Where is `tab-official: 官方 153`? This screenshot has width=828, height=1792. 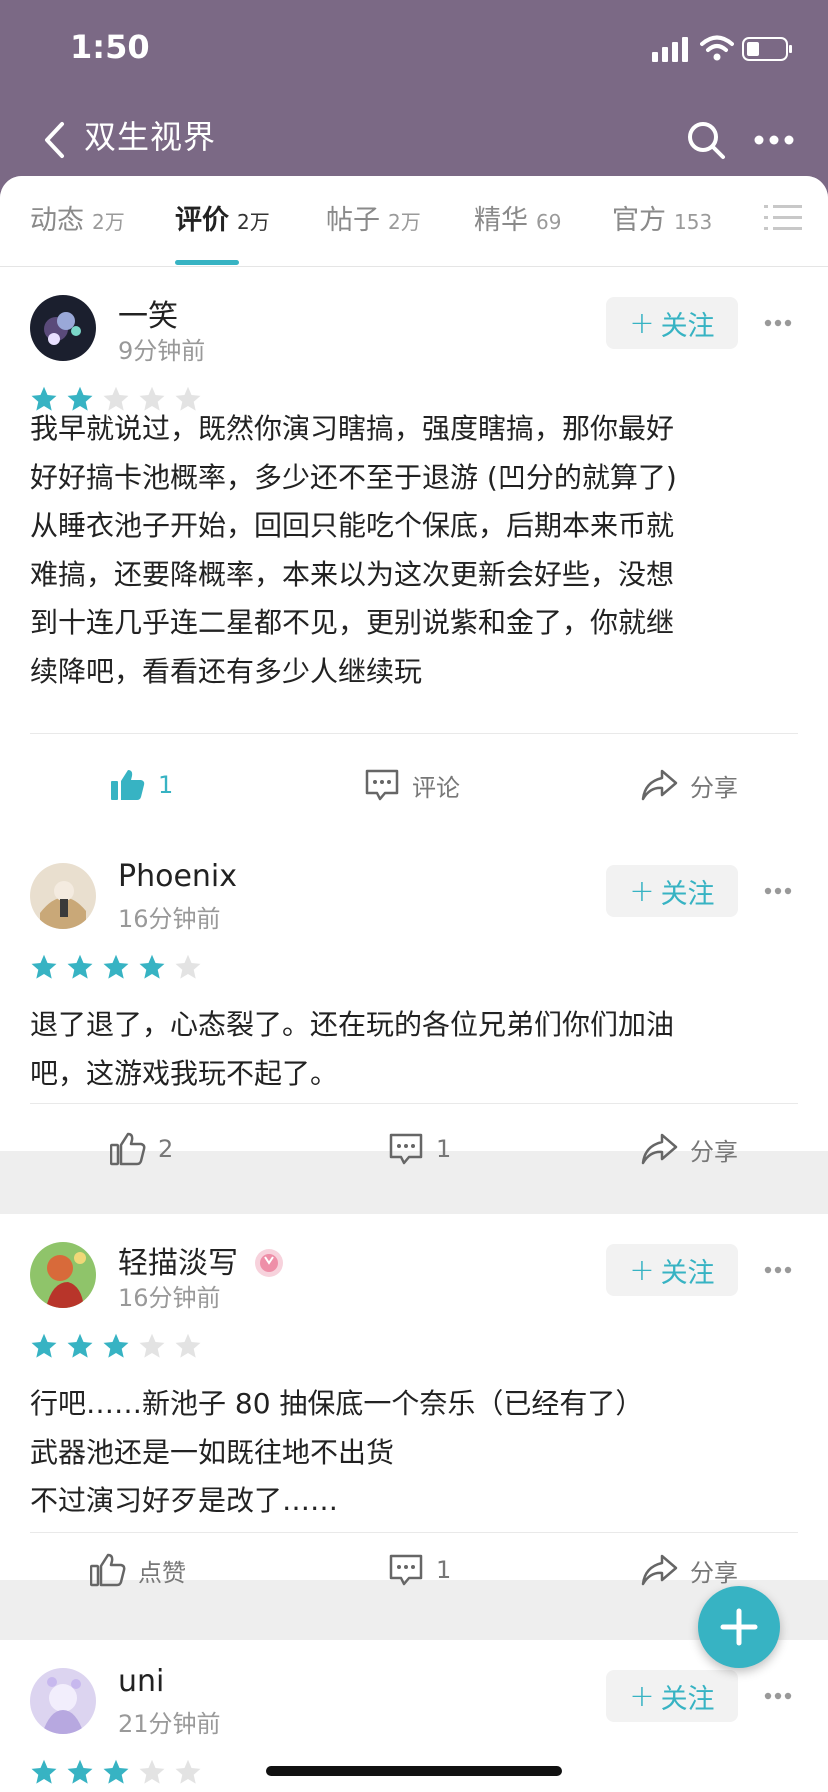
tab-official: 官方 153 is located at coordinates (662, 223).